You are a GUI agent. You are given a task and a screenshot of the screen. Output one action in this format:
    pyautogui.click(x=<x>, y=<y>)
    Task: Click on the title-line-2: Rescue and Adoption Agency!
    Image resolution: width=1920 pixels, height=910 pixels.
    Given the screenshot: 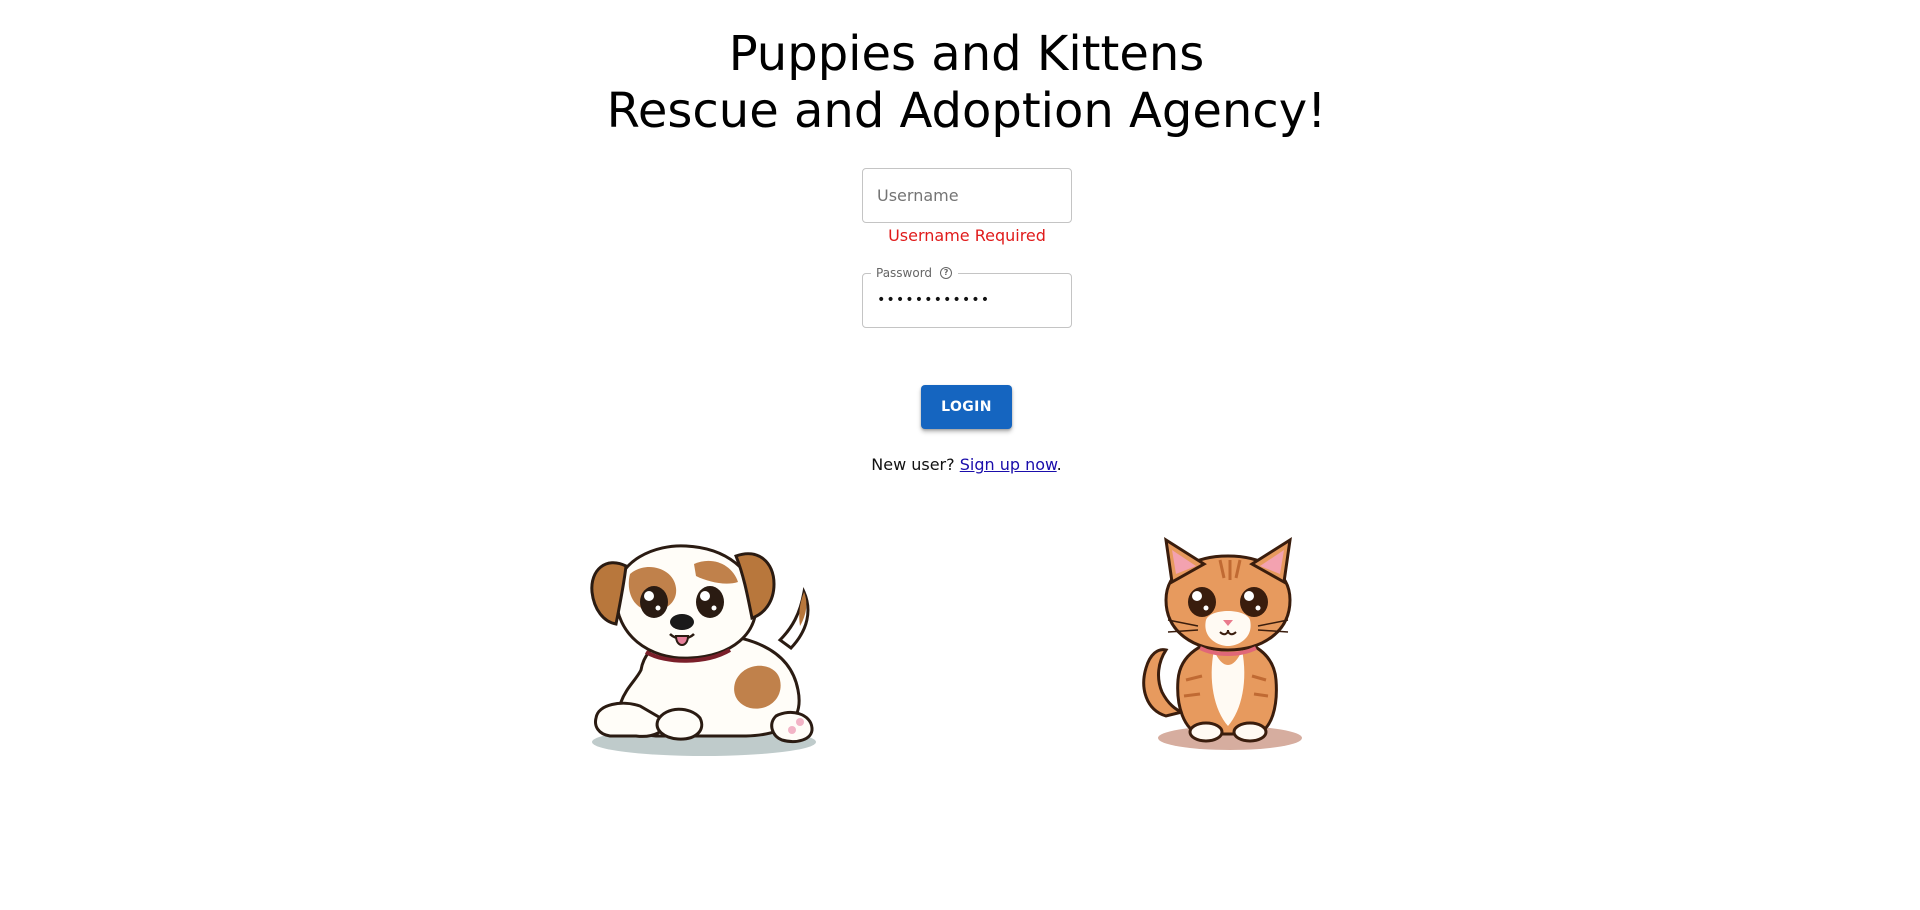 What is the action you would take?
    pyautogui.click(x=966, y=111)
    